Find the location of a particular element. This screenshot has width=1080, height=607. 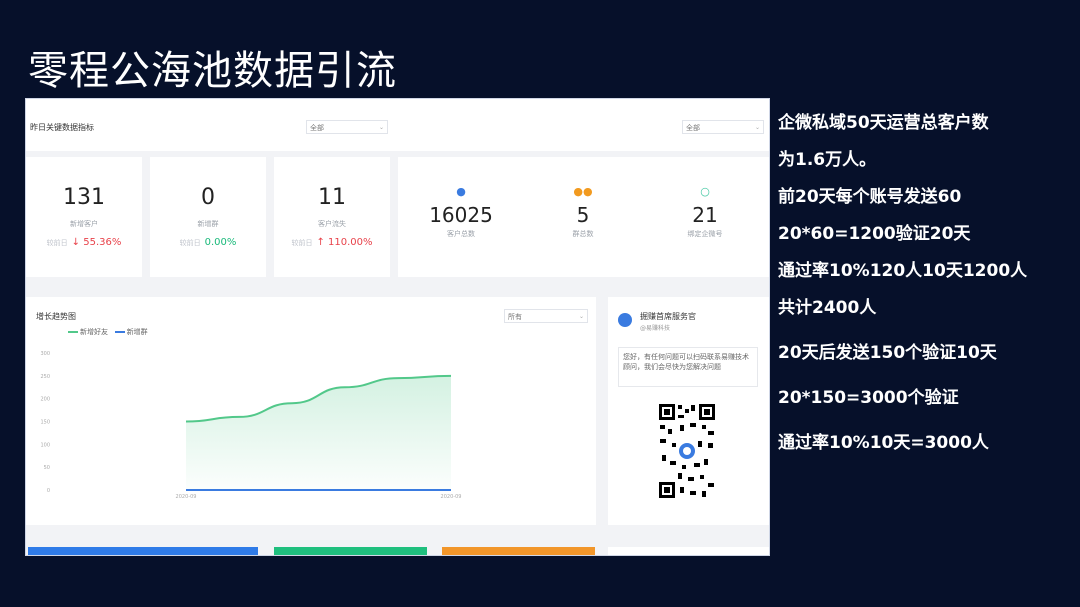

kpi-change: 较前日 0.00% is located at coordinates (208, 242).